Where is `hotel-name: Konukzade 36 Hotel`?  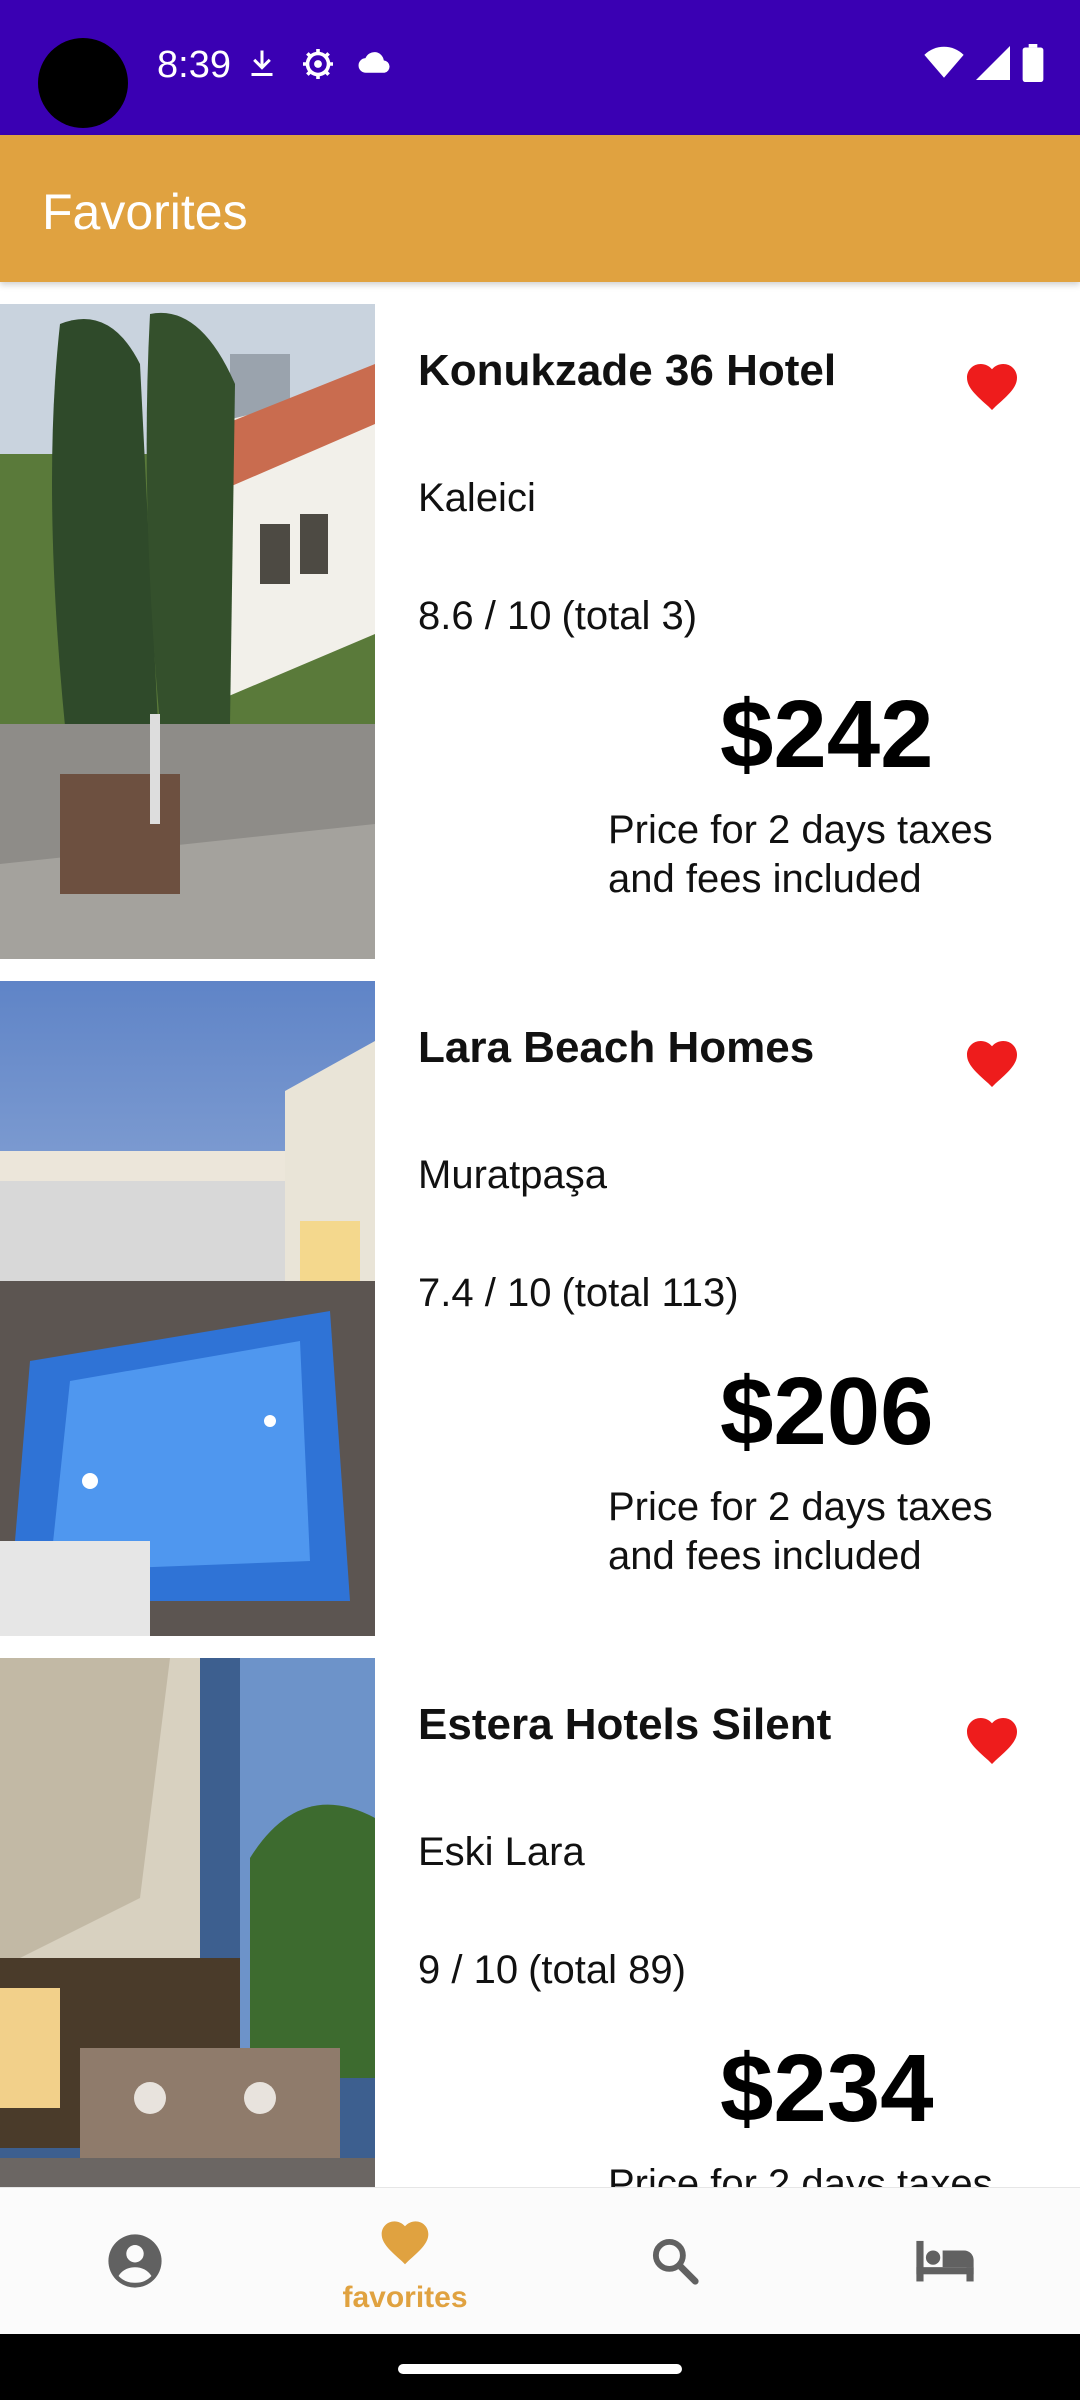
hotel-name: Konukzade 36 Hotel is located at coordinates (627, 371).